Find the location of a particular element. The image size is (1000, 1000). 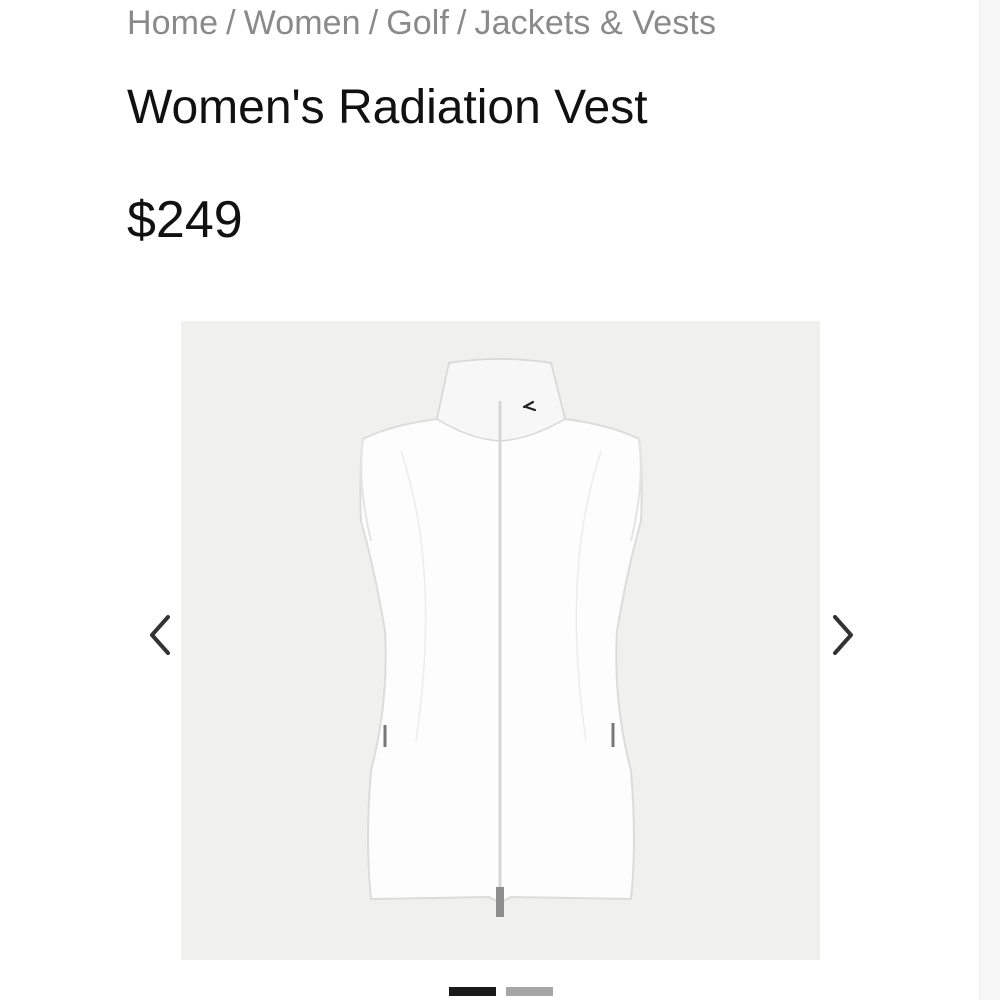

breadcrumb-women: Women is located at coordinates (302, 23).